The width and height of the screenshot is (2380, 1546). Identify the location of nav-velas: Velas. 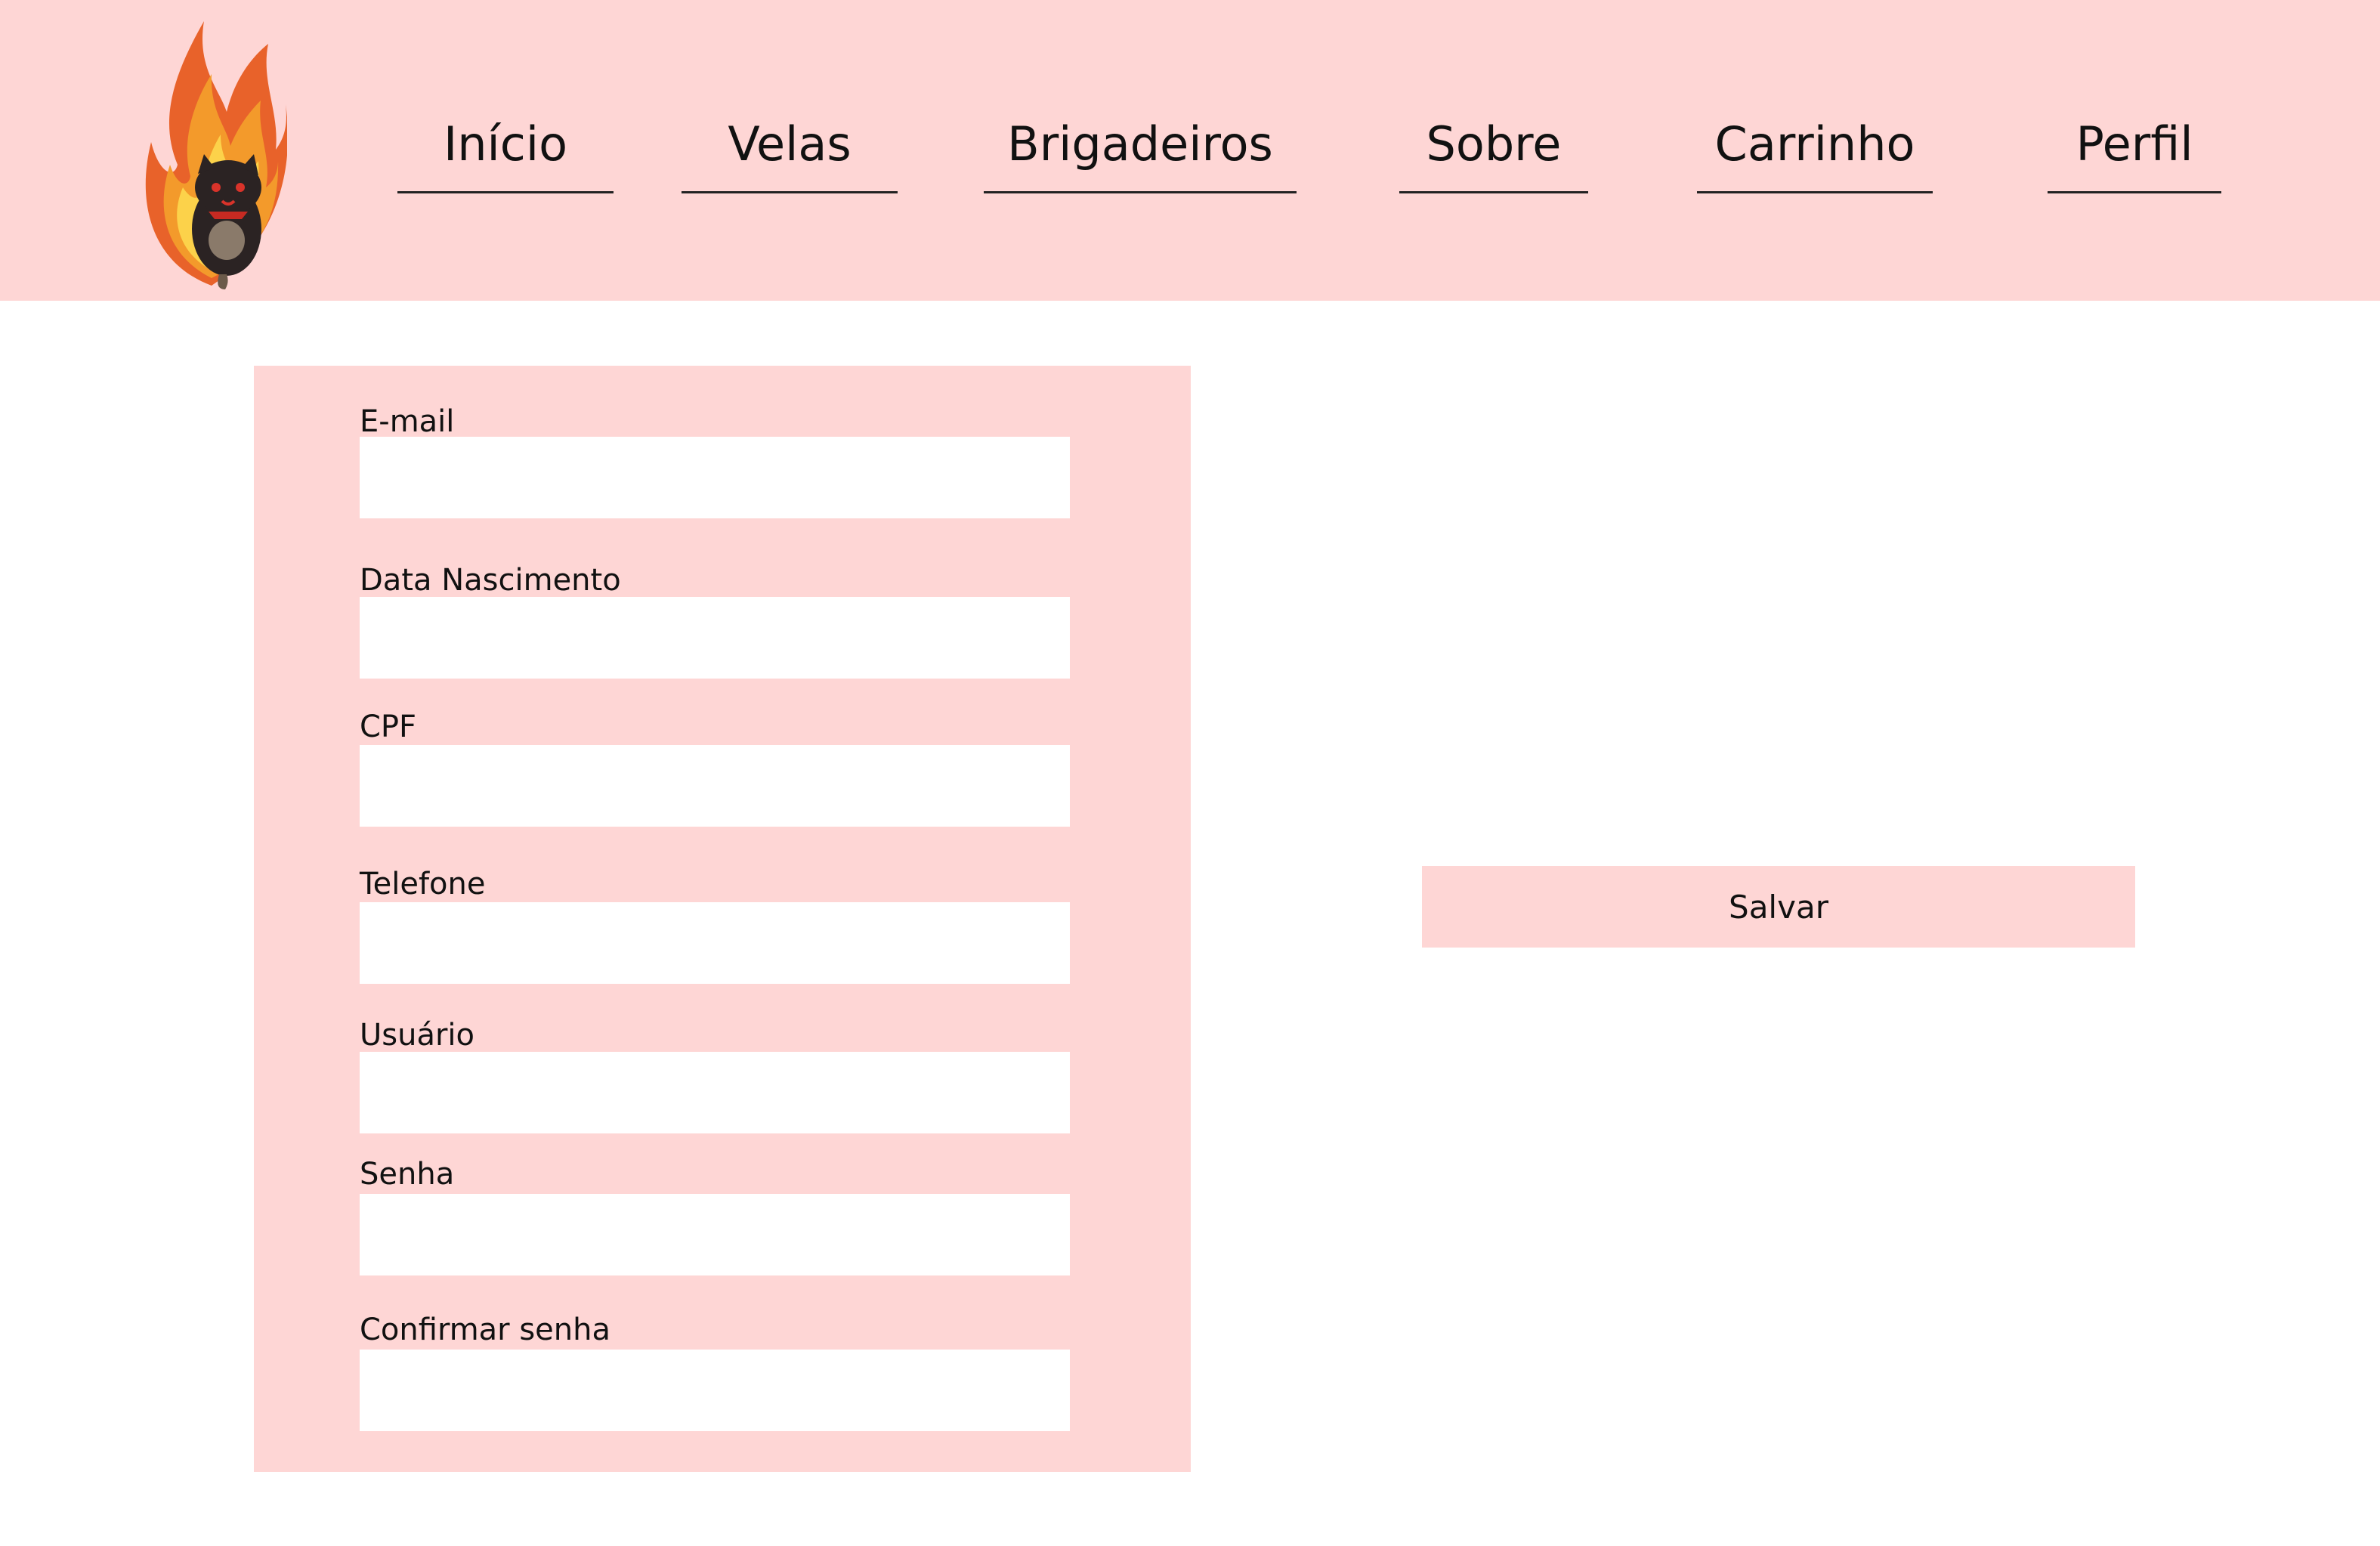
(790, 153).